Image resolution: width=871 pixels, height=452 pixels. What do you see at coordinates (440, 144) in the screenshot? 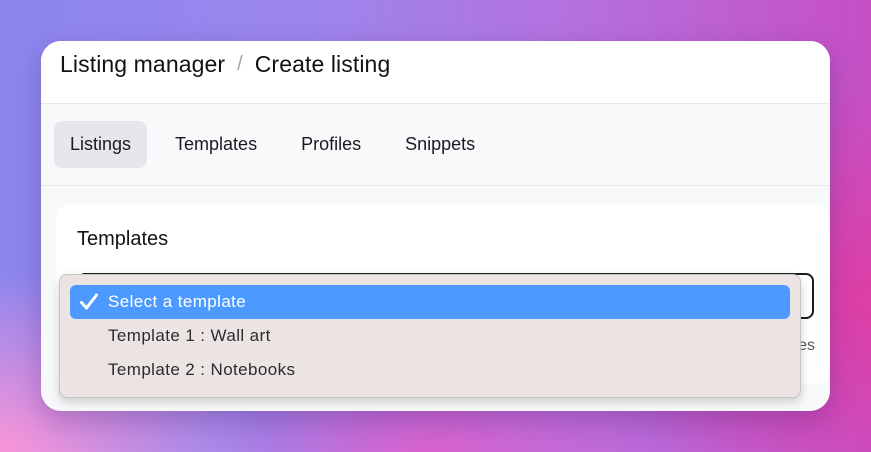
I see `tab-snippets: Snippets` at bounding box center [440, 144].